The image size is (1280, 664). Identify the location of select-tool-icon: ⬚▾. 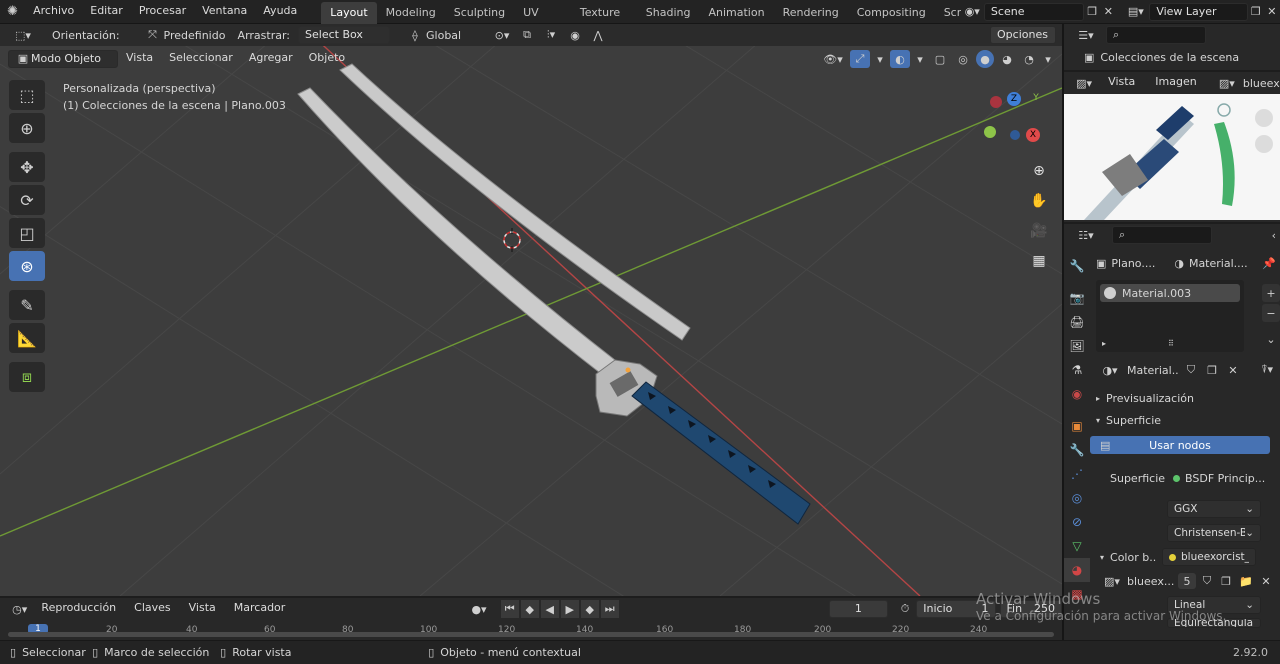
(23, 35).